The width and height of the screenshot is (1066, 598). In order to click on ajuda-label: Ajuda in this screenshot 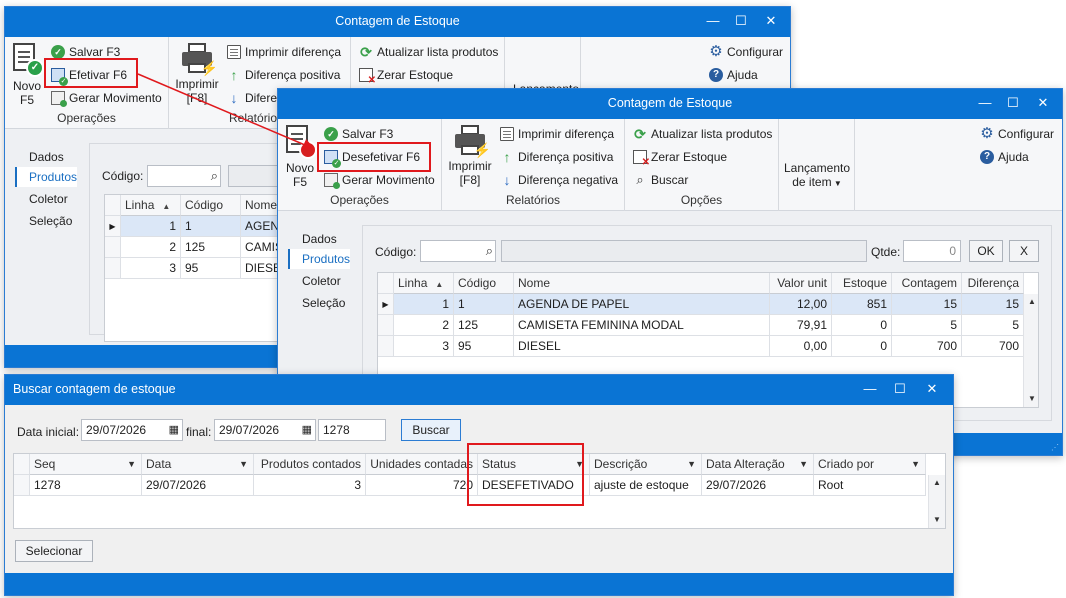, I will do `click(742, 75)`.